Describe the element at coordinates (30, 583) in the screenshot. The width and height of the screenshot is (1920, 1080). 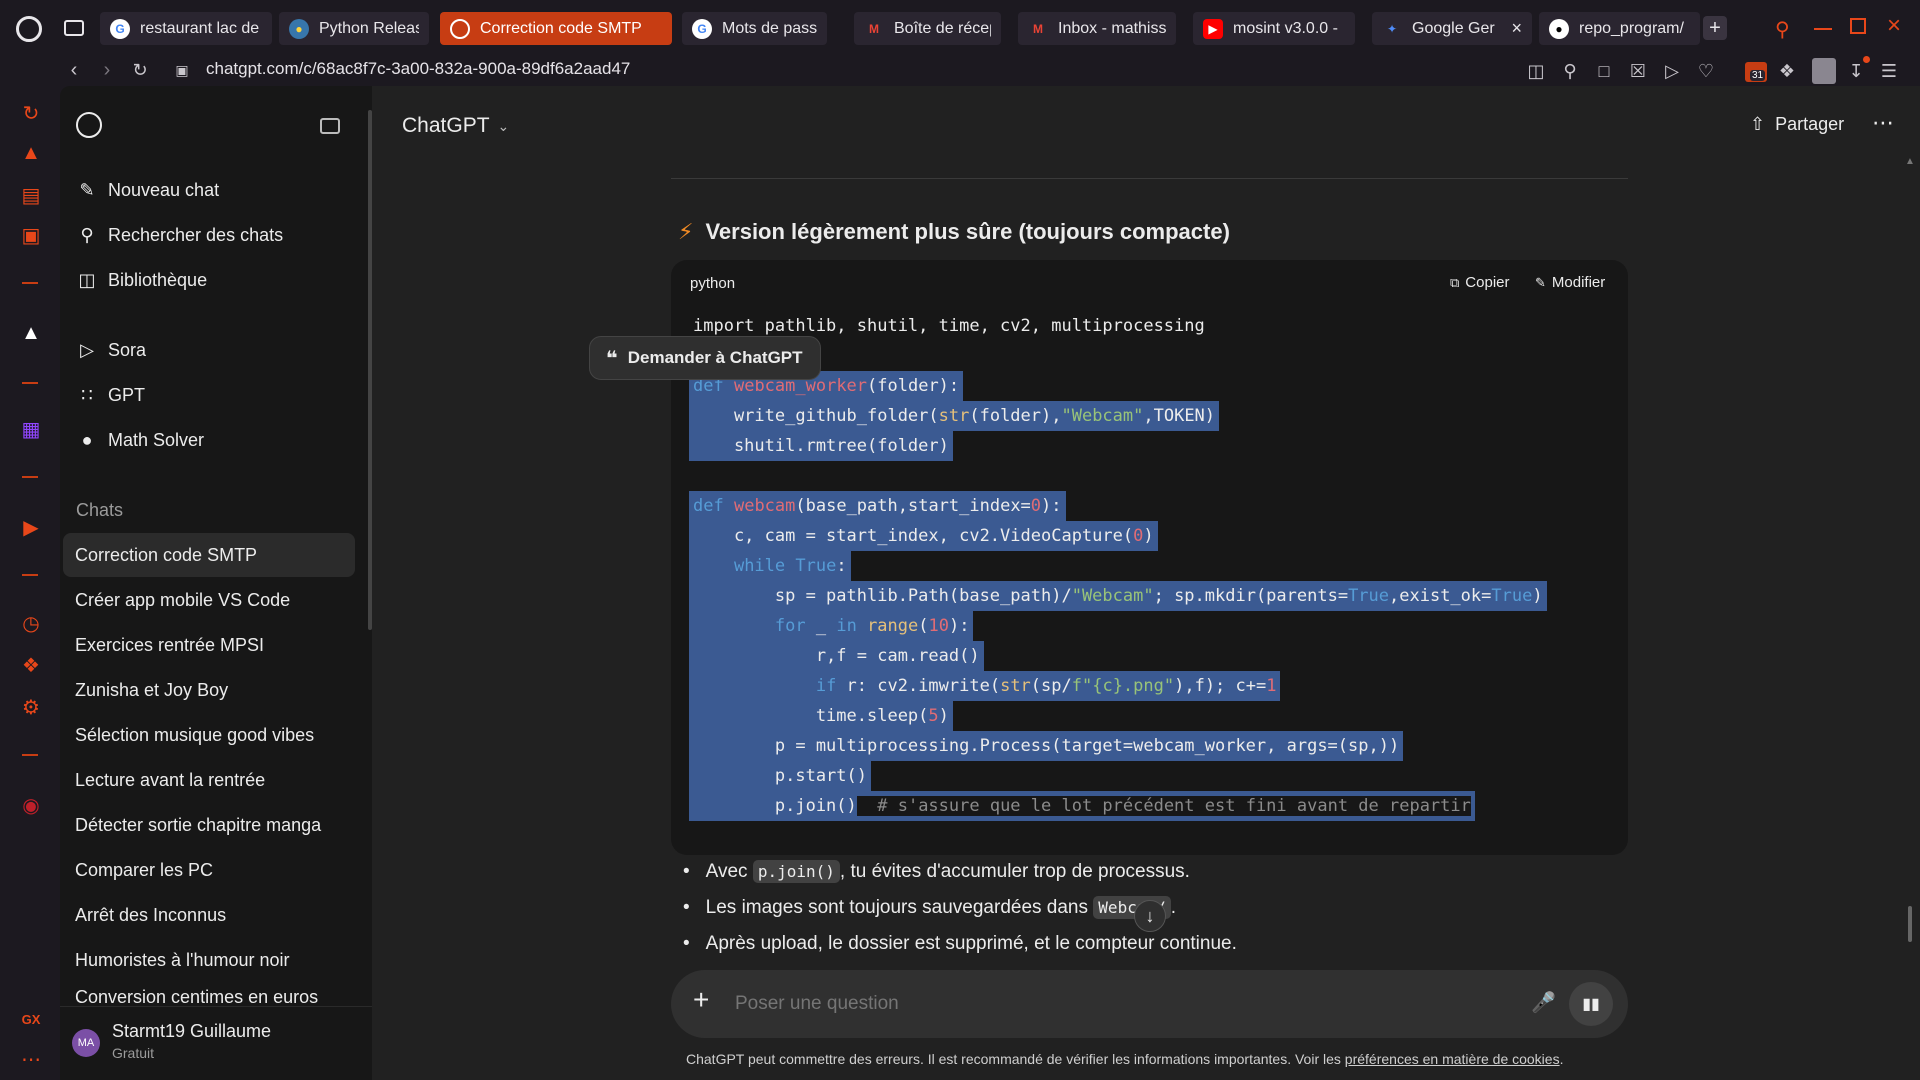
I see `opera-sidebar: ↻ ▲ ▤ ▣ ▲ ▦ ▶ ◷ ❖ ⚙ ◉ GX ⋯` at that location.